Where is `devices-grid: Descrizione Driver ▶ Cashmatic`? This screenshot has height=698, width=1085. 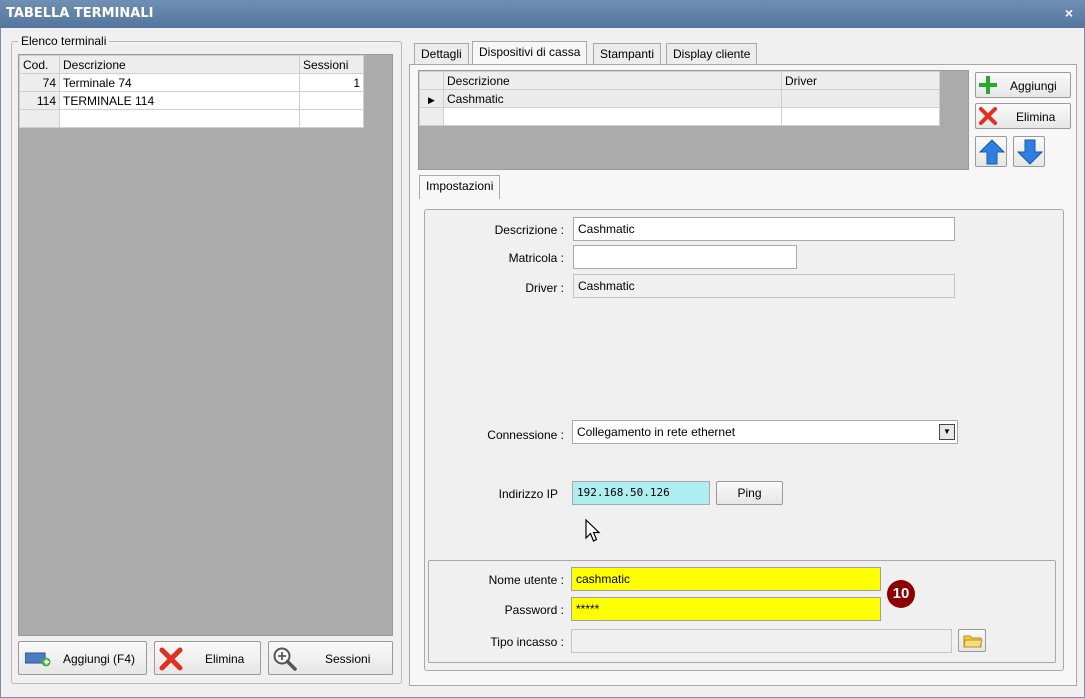 devices-grid: Descrizione Driver ▶ Cashmatic is located at coordinates (693, 120).